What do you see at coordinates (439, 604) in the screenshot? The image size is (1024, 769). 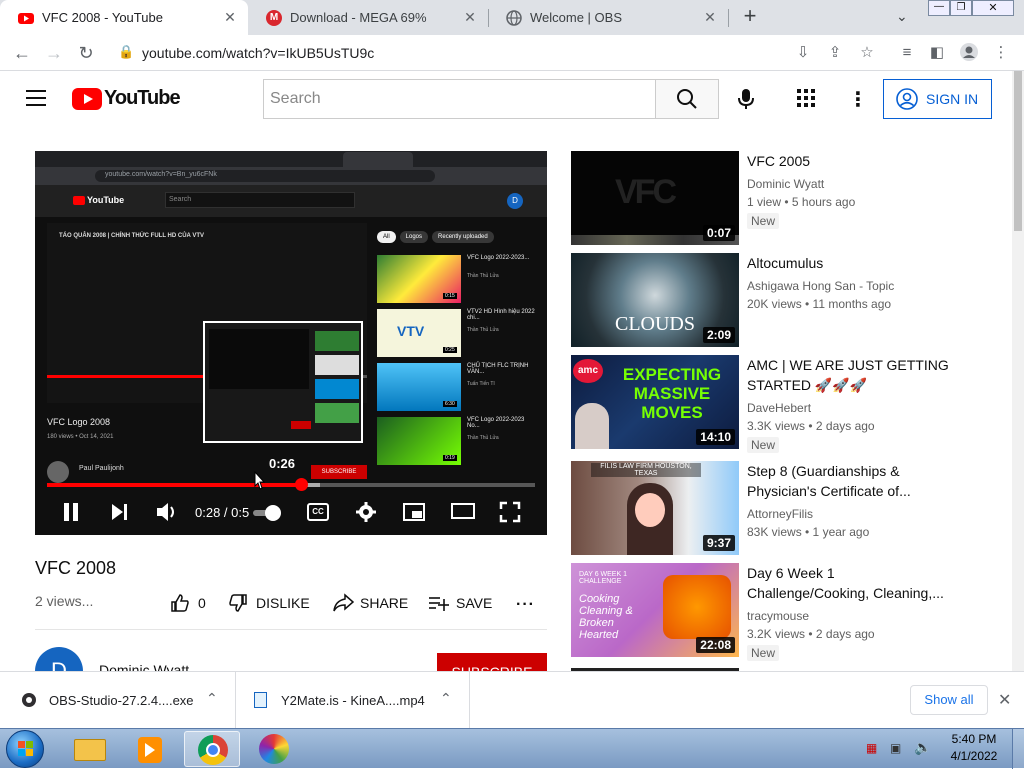 I see `playlist-add-icon` at bounding box center [439, 604].